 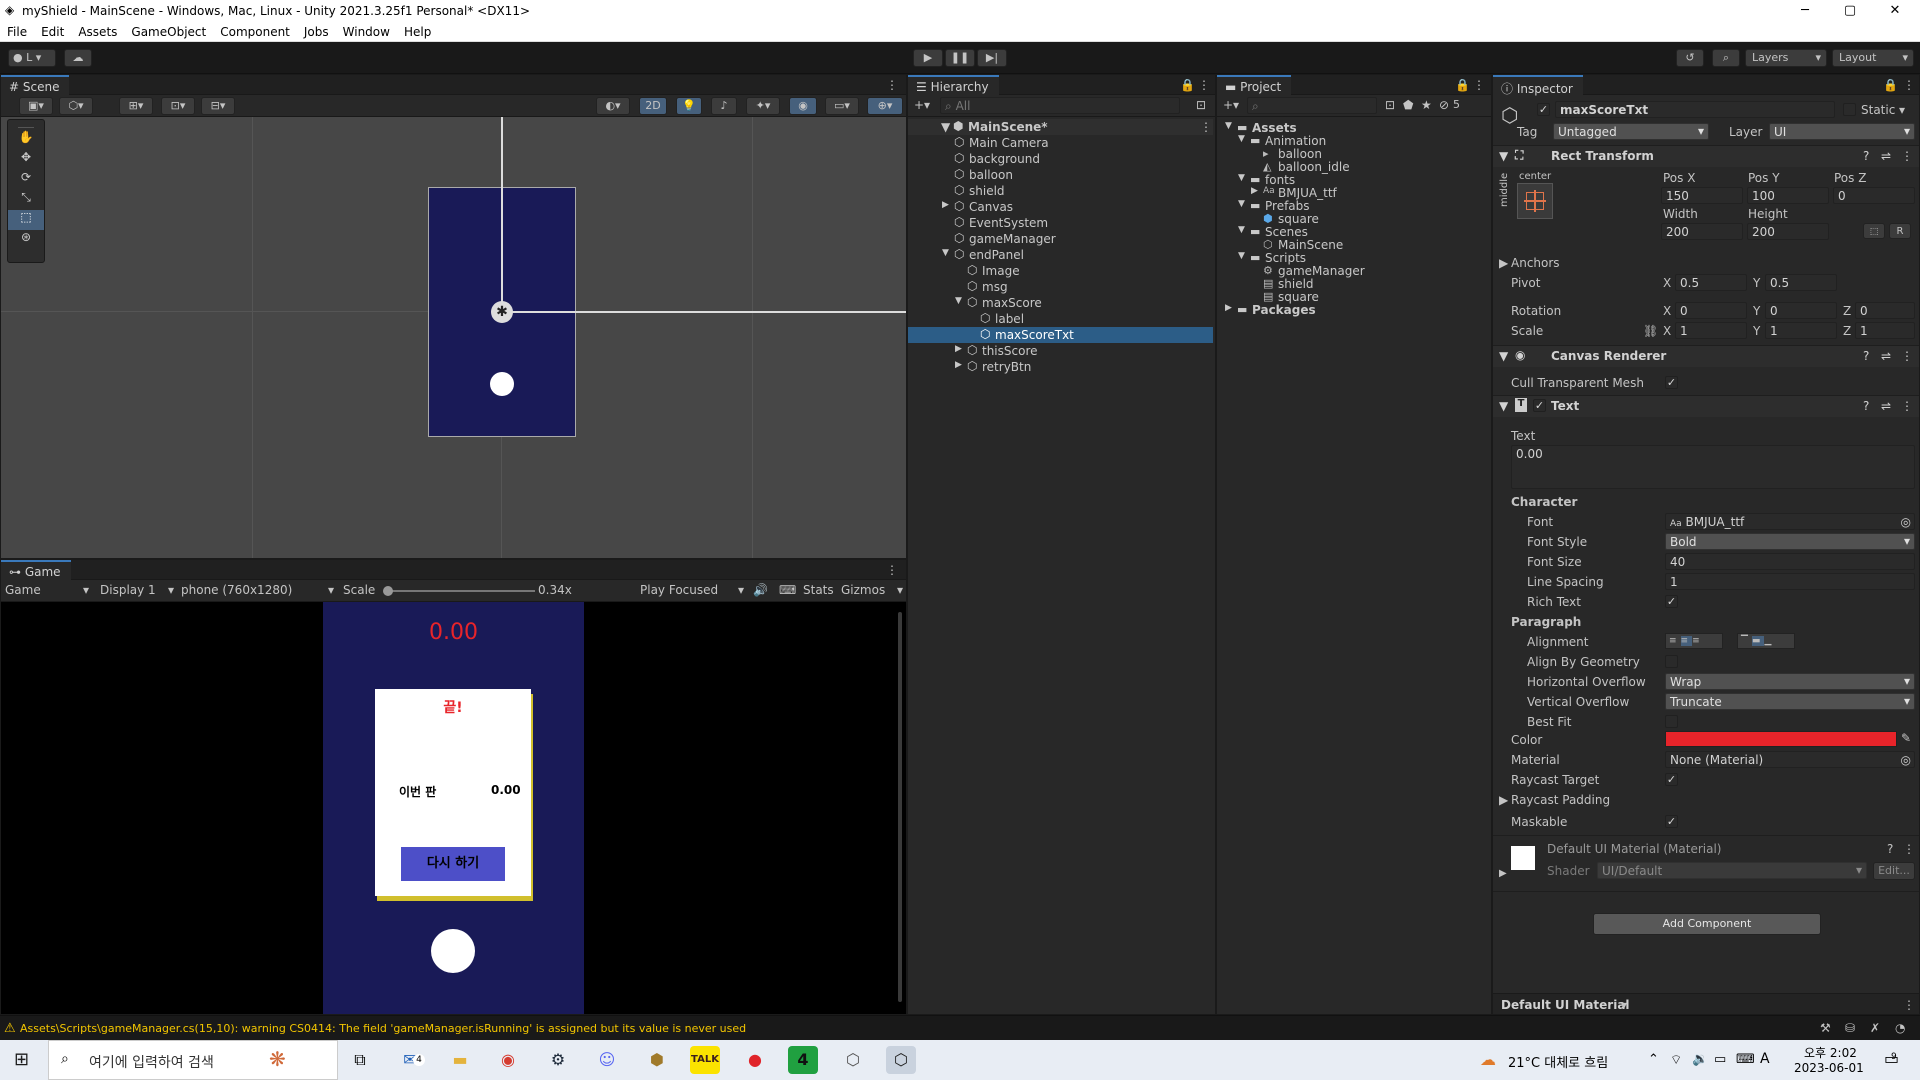 I want to click on scale-link-icon: ⛓, so click(x=1650, y=331).